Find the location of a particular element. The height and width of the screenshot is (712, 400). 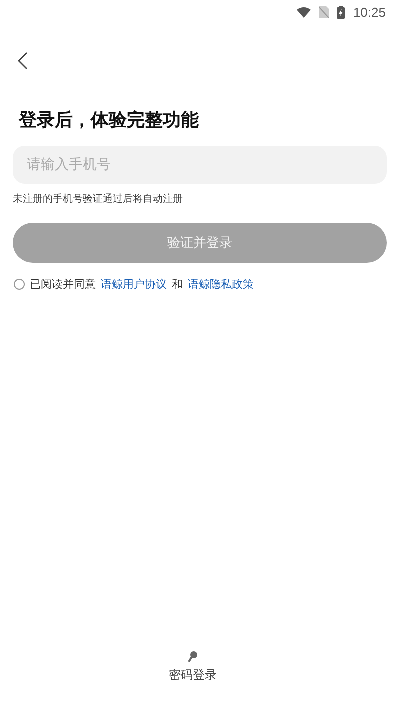

page-title: 登录后，体验完整功能 is located at coordinates (109, 121).